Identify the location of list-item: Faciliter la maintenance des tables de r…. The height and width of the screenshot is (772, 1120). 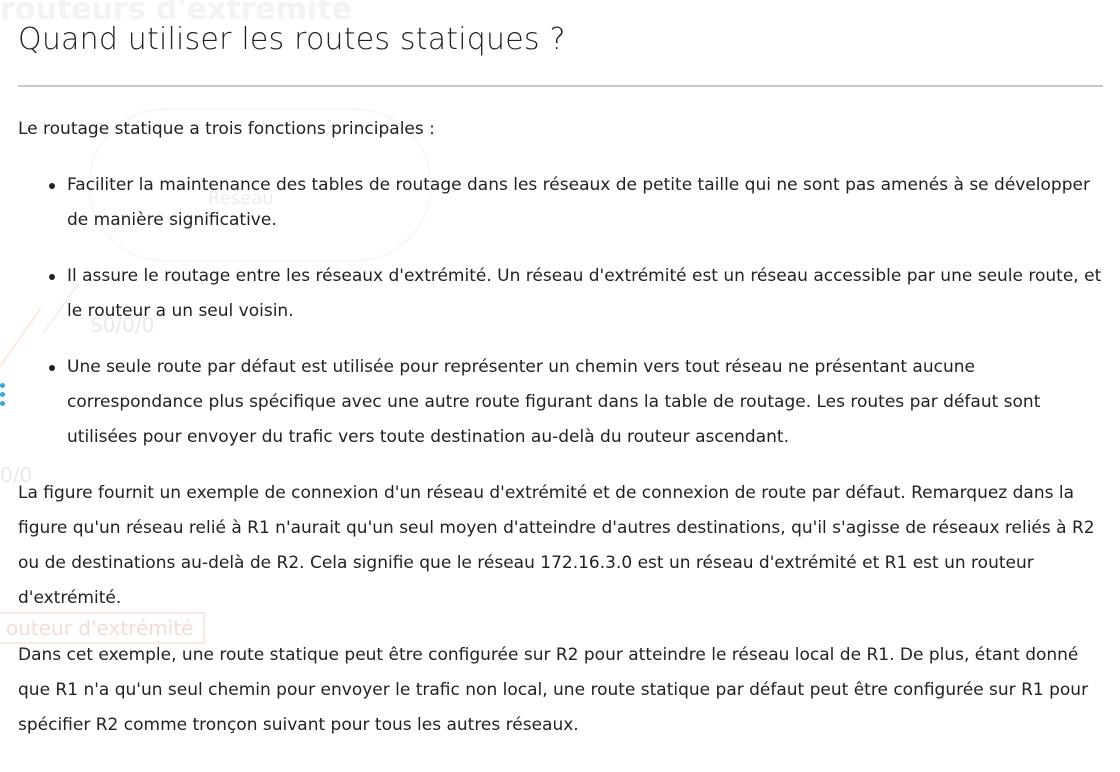
(563, 203).